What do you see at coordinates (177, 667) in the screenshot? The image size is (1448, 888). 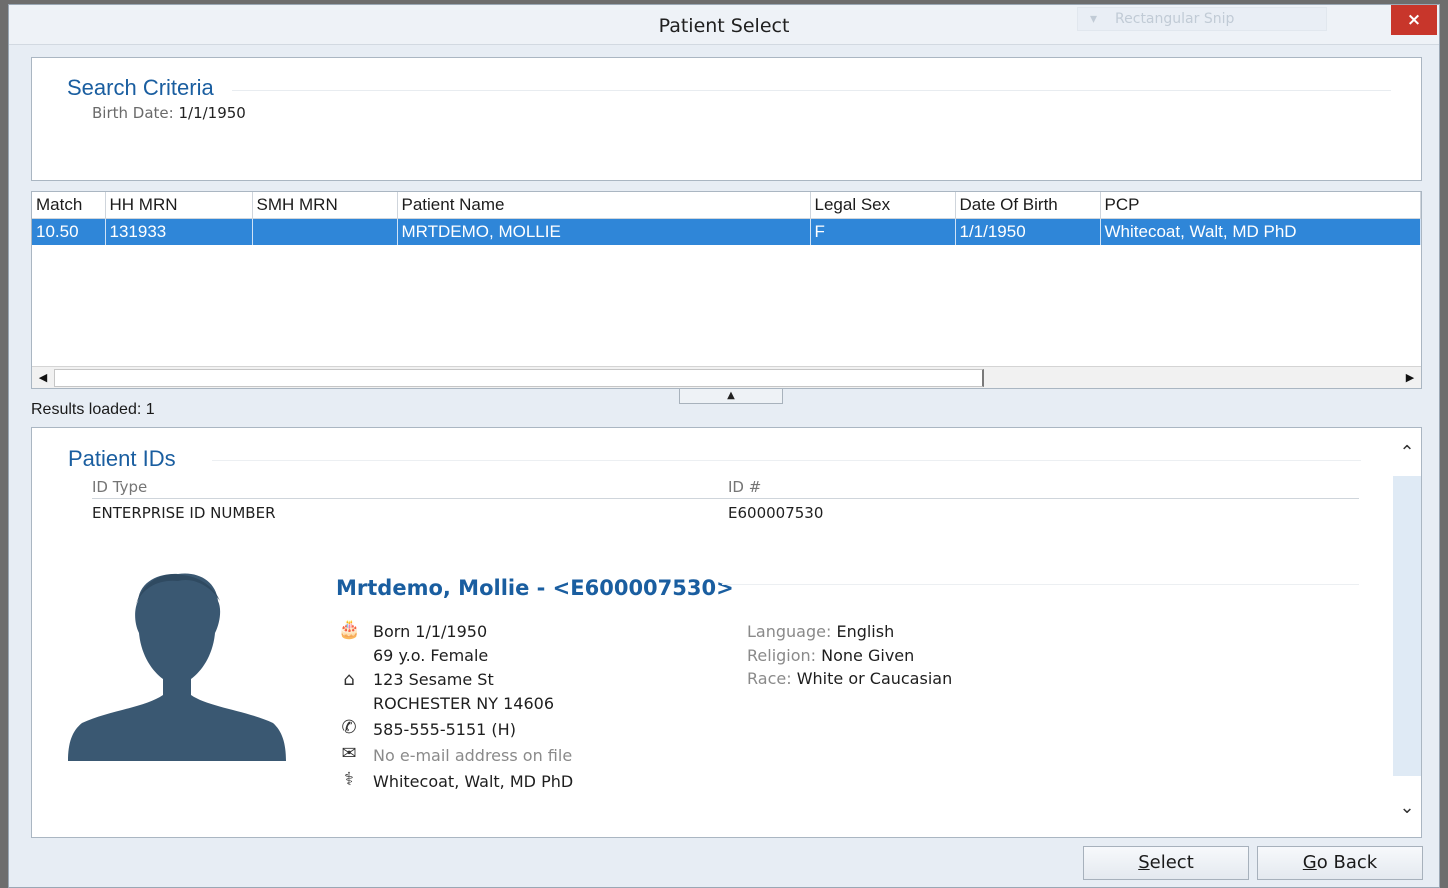 I see `avatar-silhouette-icon` at bounding box center [177, 667].